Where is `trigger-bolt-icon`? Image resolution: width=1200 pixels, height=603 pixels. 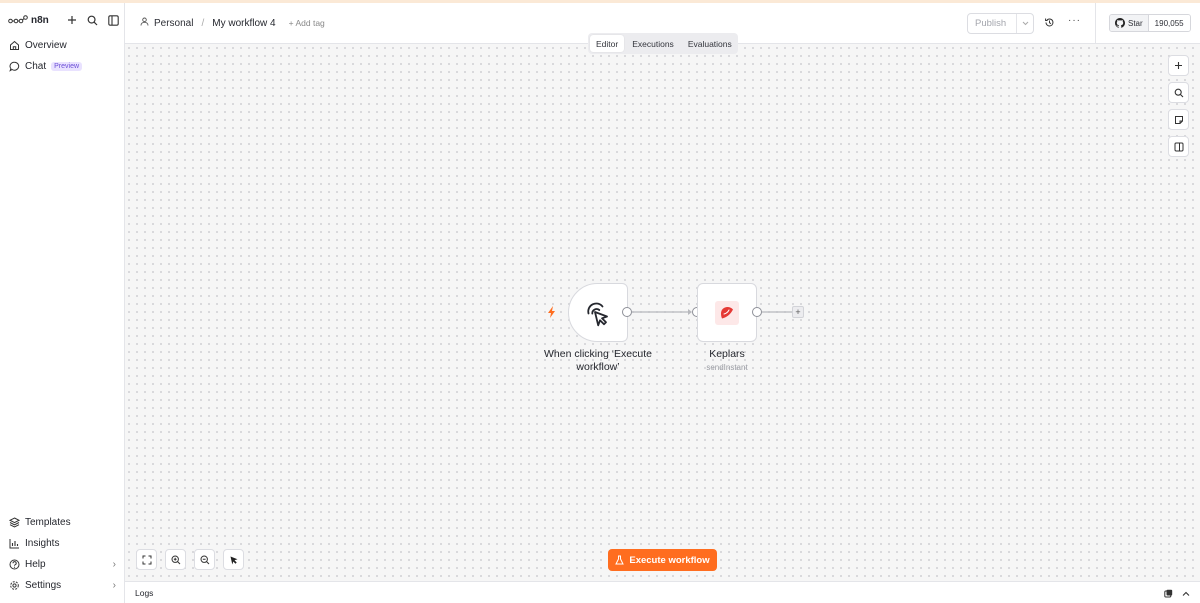 trigger-bolt-icon is located at coordinates (552, 313).